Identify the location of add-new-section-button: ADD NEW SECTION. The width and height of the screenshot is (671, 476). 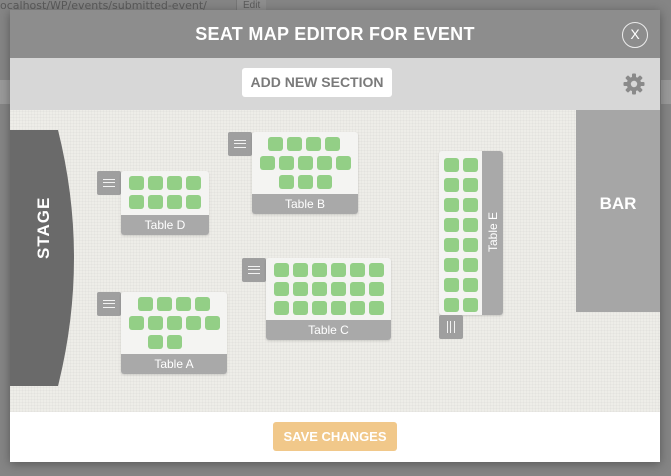
(317, 82).